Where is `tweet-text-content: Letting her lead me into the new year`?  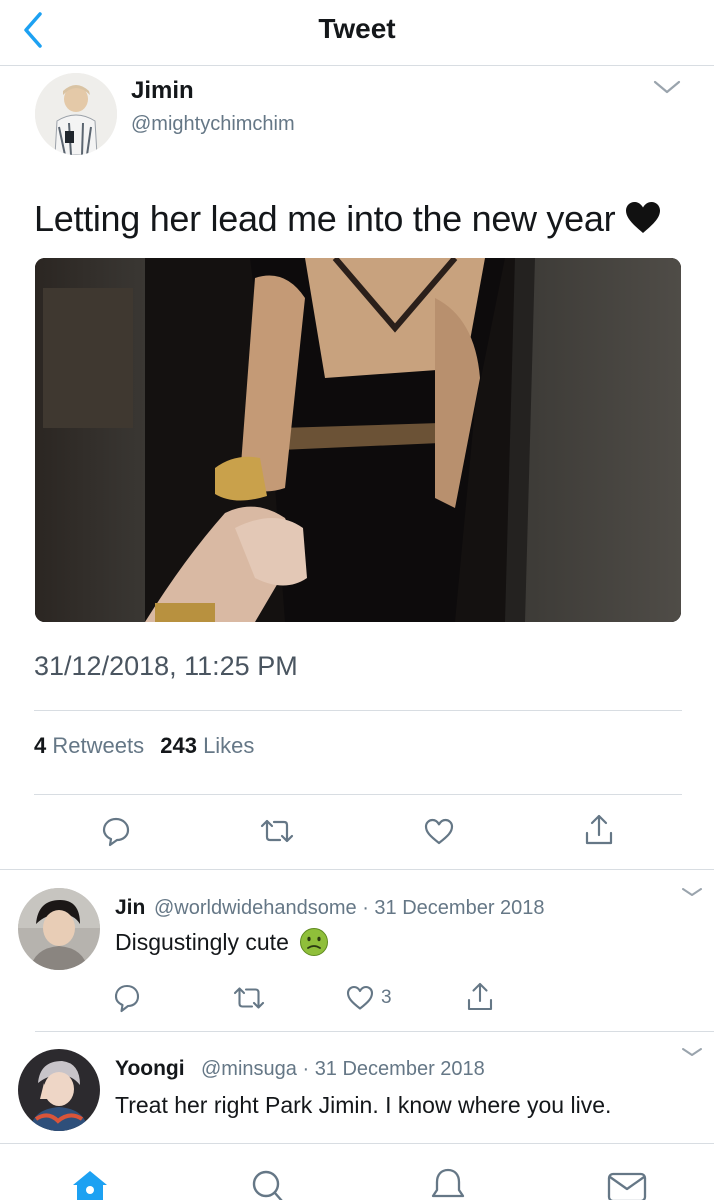 tweet-text-content: Letting her lead me into the new year is located at coordinates (325, 218).